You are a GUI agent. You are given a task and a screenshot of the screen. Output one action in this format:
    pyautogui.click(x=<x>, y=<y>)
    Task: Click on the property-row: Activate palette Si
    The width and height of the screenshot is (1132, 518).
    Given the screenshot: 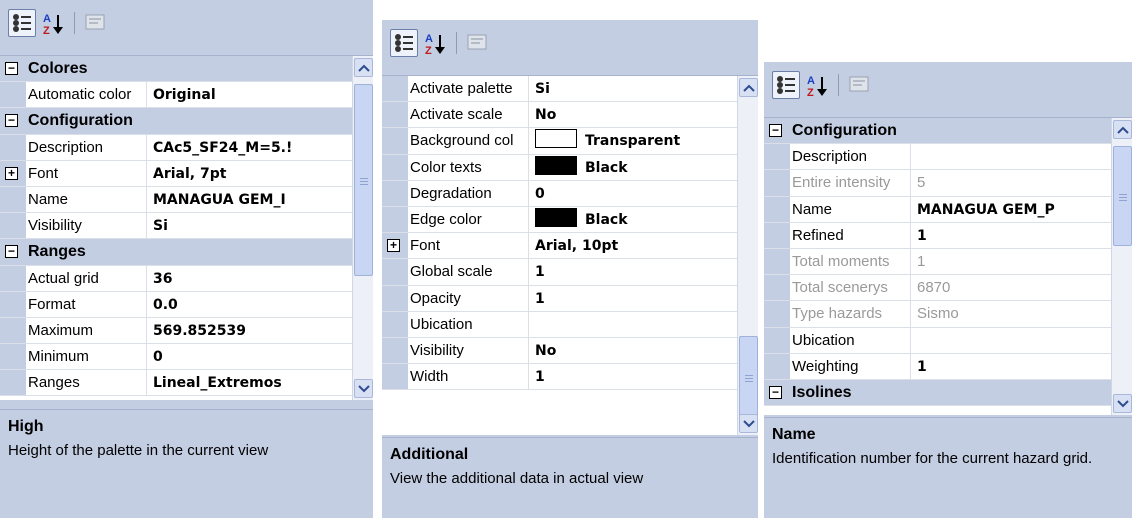 What is the action you would take?
    pyautogui.click(x=559, y=89)
    